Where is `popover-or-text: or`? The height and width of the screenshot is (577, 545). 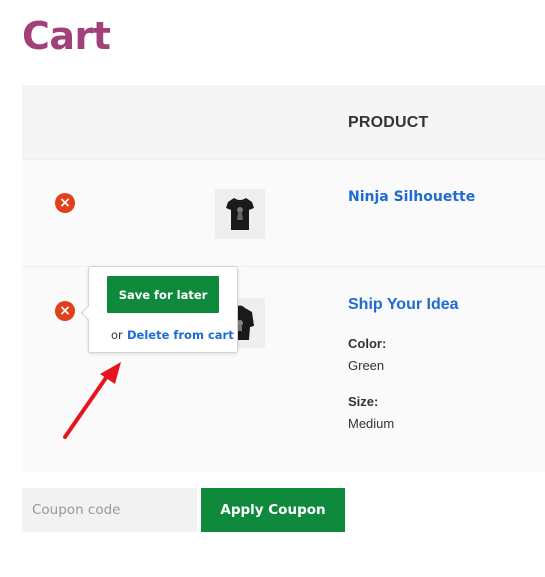
popover-or-text: or is located at coordinates (117, 335).